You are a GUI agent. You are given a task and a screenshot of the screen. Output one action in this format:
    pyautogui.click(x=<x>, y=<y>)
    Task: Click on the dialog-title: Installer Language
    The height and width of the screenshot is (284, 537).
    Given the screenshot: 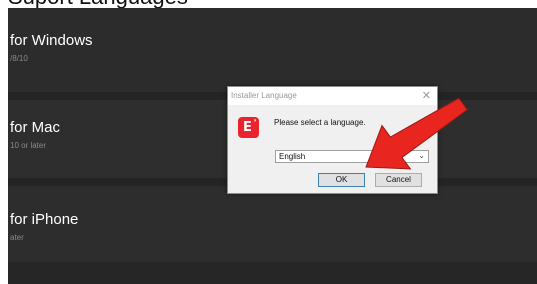 What is the action you would take?
    pyautogui.click(x=264, y=95)
    